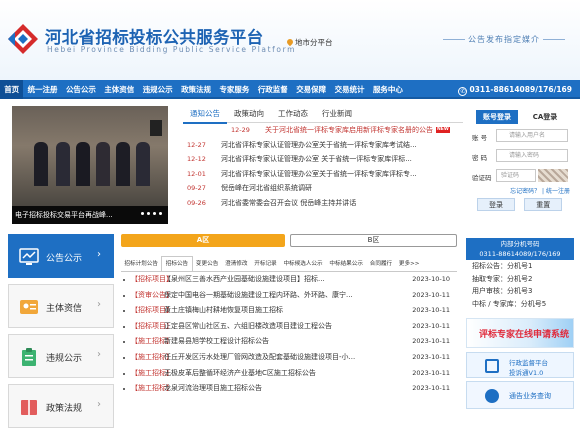 The image size is (580, 428). What do you see at coordinates (480, 138) in the screenshot?
I see `account-label: 账 号` at bounding box center [480, 138].